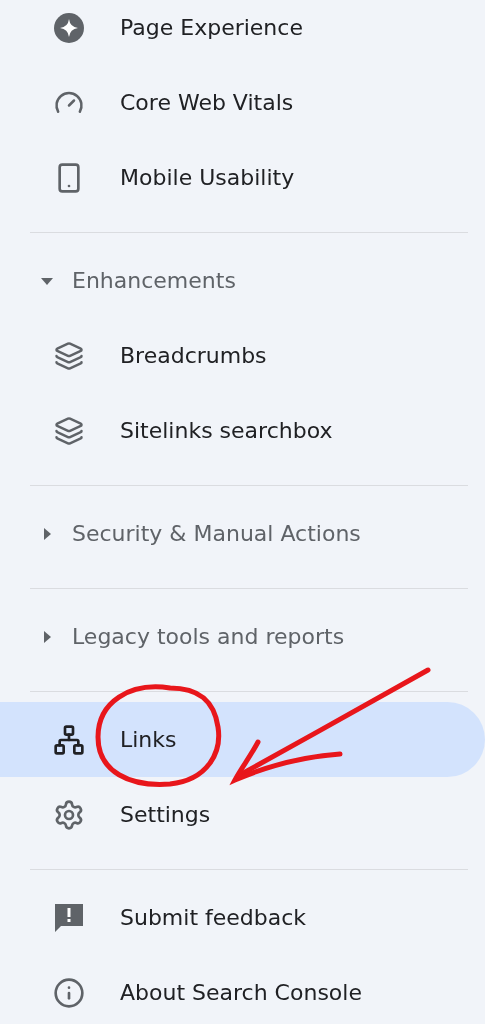  I want to click on nav-item: Sitelinks searchbox, so click(242, 430).